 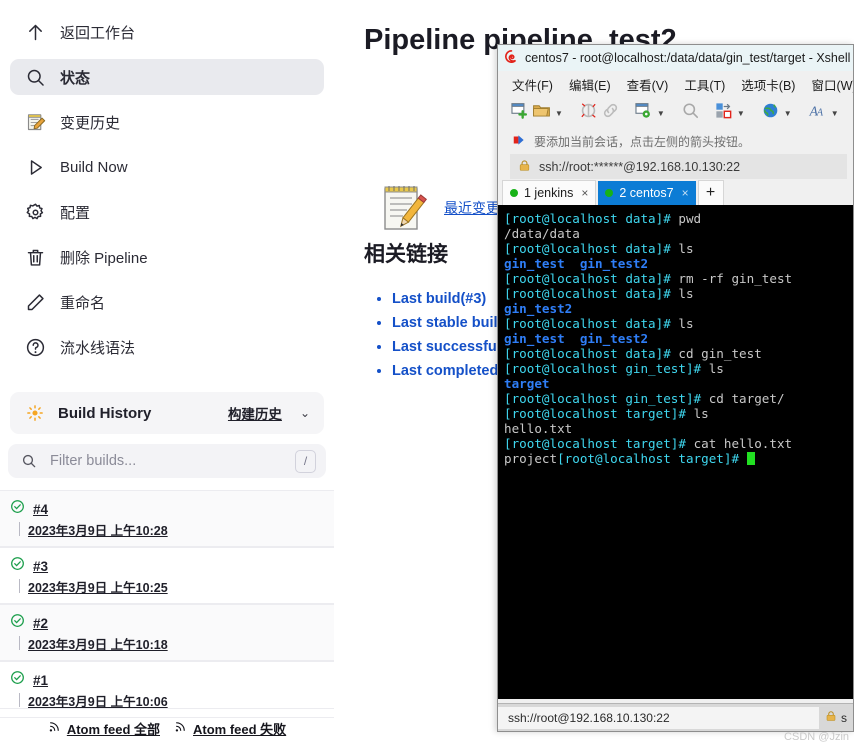 What do you see at coordinates (690, 218) in the screenshot?
I see `terminal-segment: pwd` at bounding box center [690, 218].